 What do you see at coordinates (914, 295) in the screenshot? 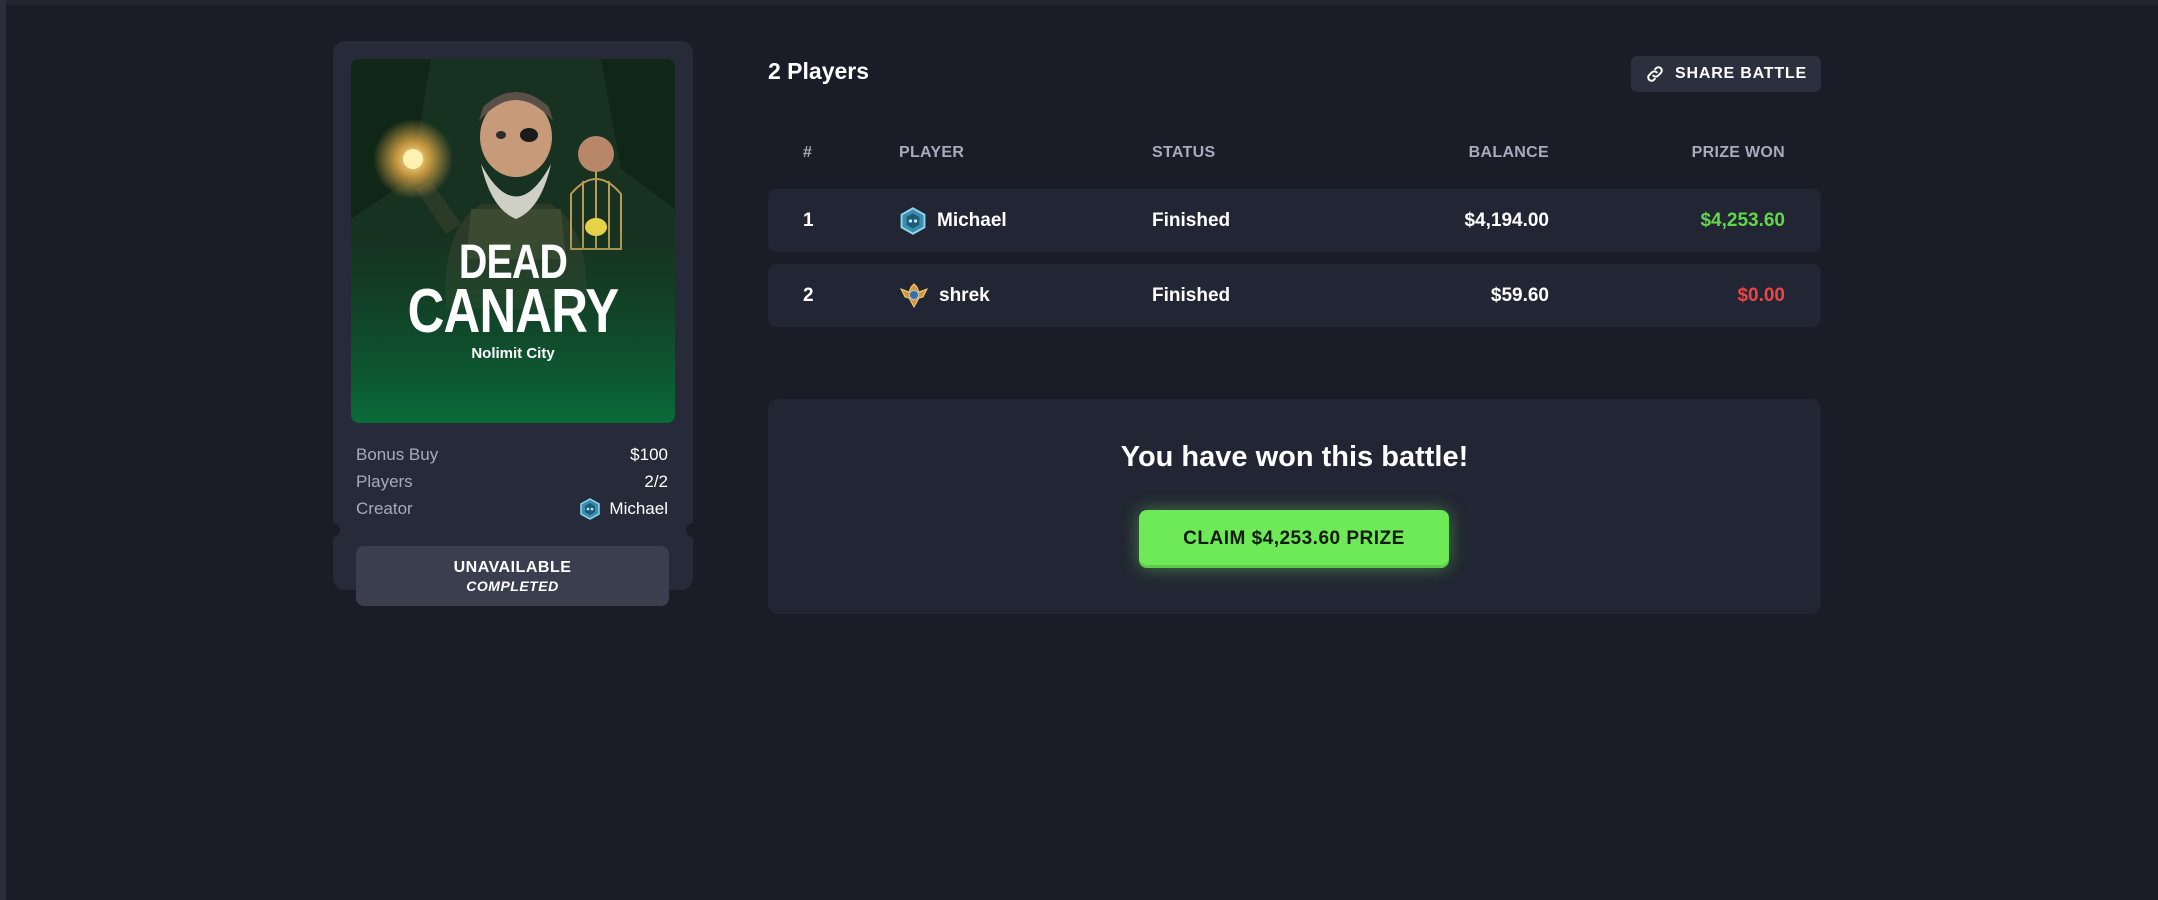
I see `gold-wing-badge-icon` at bounding box center [914, 295].